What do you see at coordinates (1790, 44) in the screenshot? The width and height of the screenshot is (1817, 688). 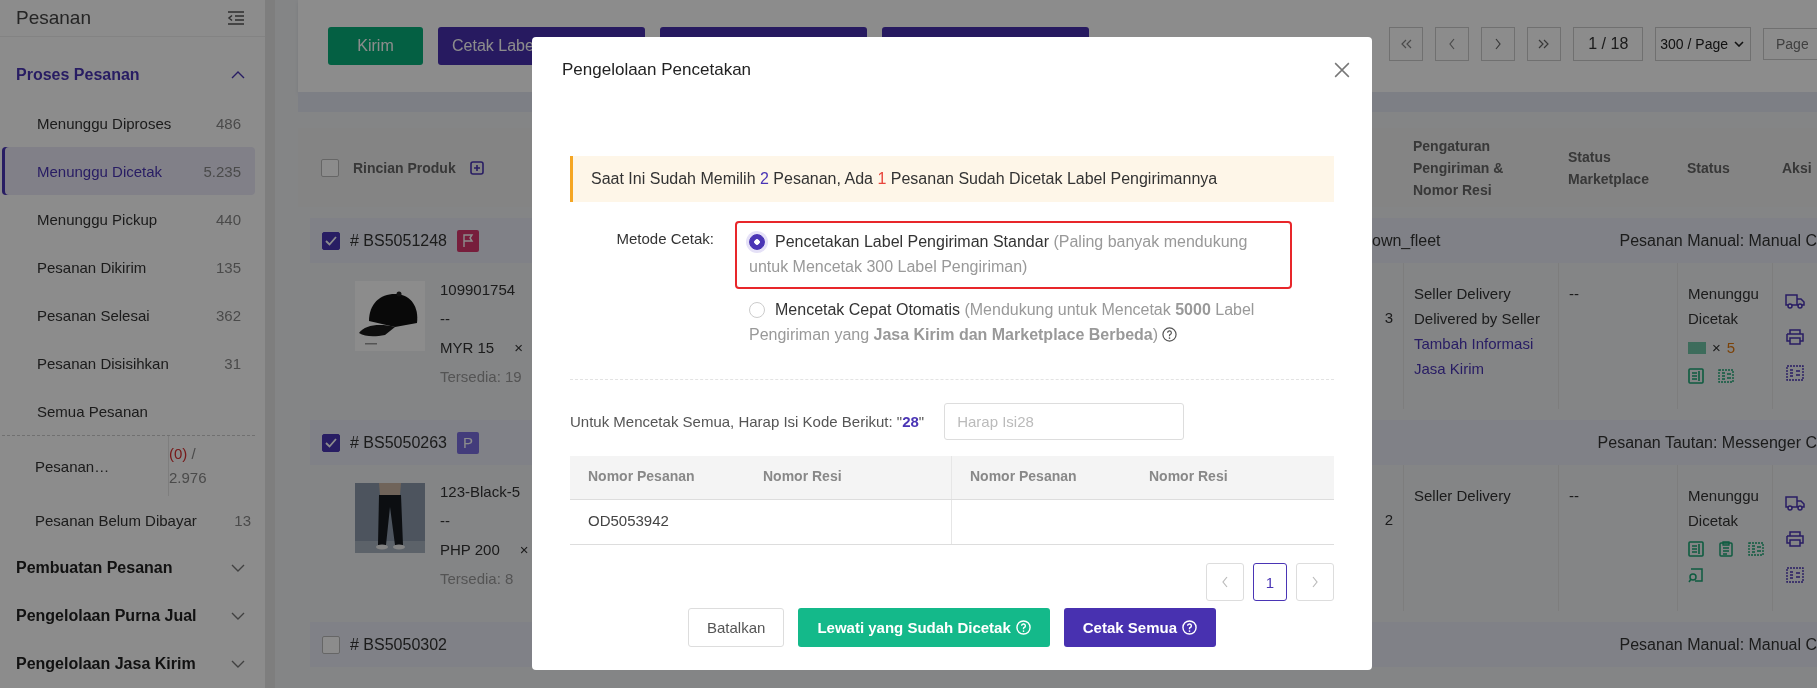 I see `page-jump-field: Page` at bounding box center [1790, 44].